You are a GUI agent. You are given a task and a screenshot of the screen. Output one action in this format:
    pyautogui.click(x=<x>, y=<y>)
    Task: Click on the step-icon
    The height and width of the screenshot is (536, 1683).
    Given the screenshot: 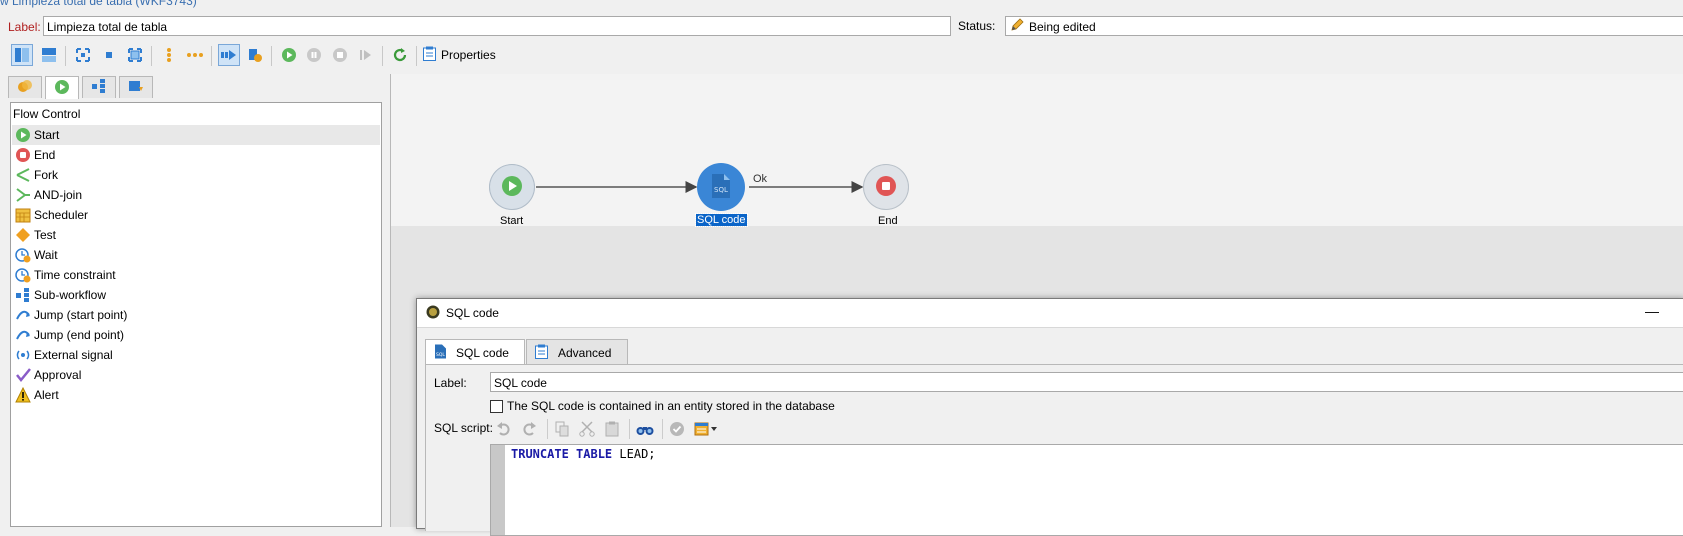 What is the action you would take?
    pyautogui.click(x=366, y=55)
    